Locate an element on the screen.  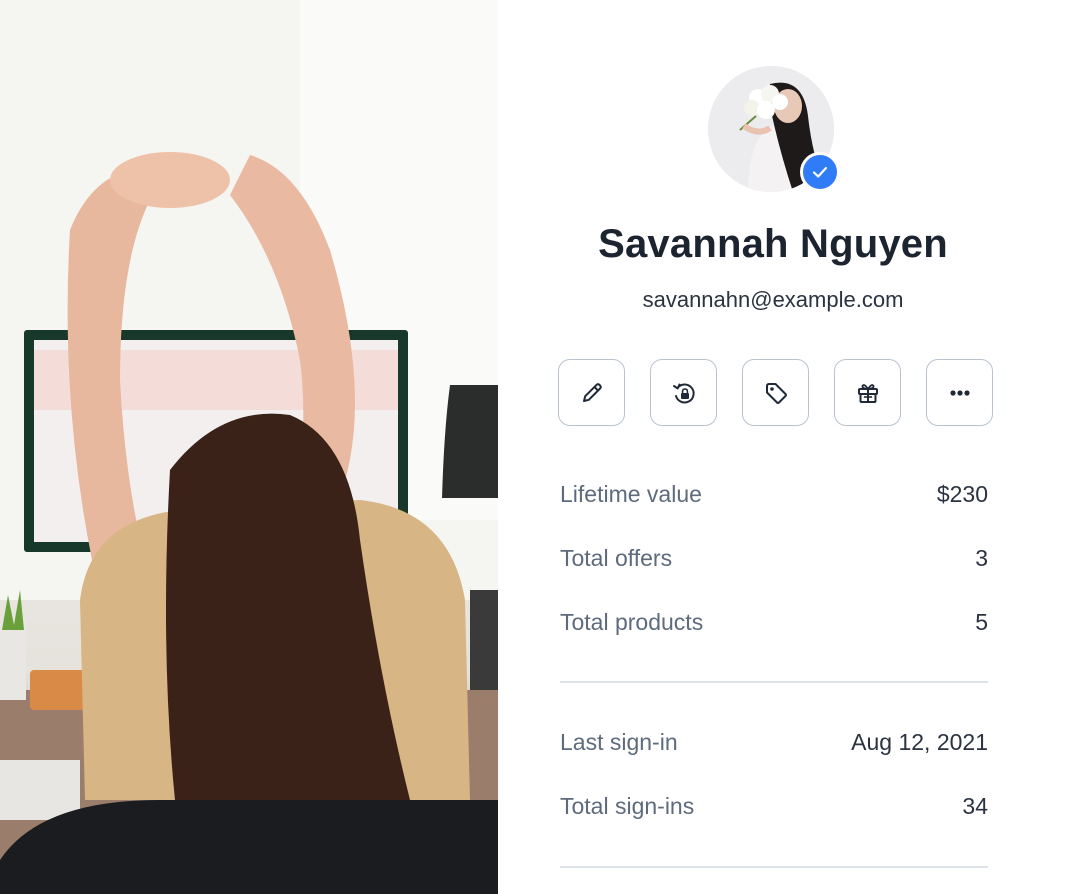
stat-label: Lifetime value is located at coordinates (631, 493).